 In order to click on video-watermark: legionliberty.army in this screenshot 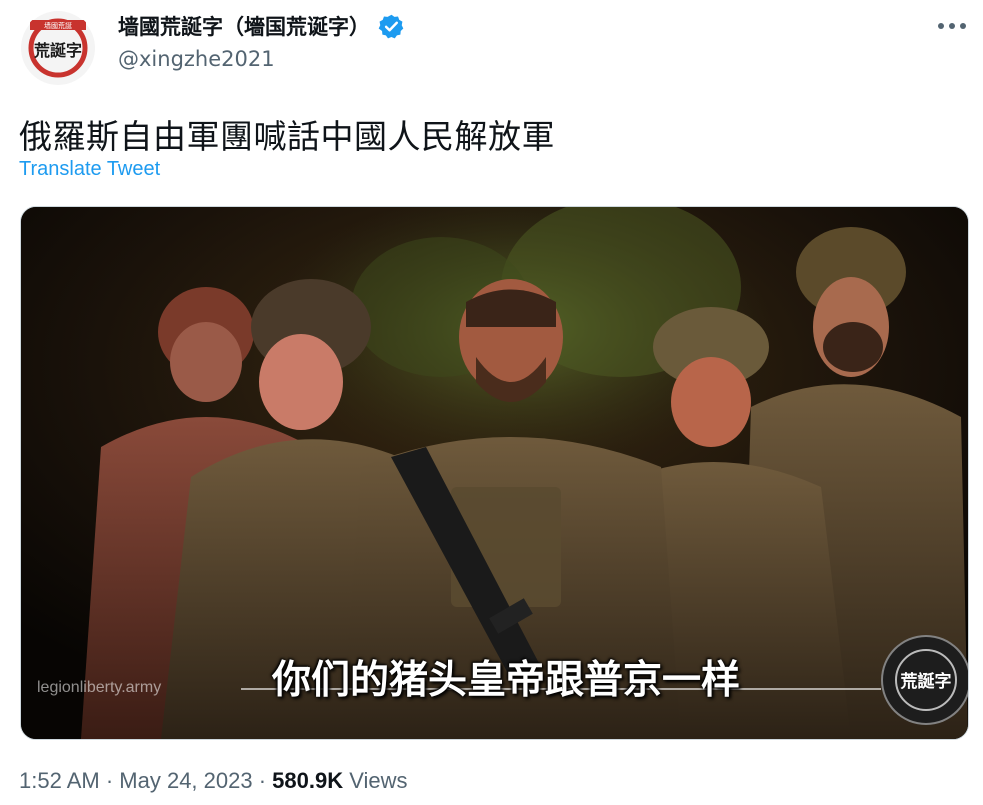, I will do `click(99, 687)`.